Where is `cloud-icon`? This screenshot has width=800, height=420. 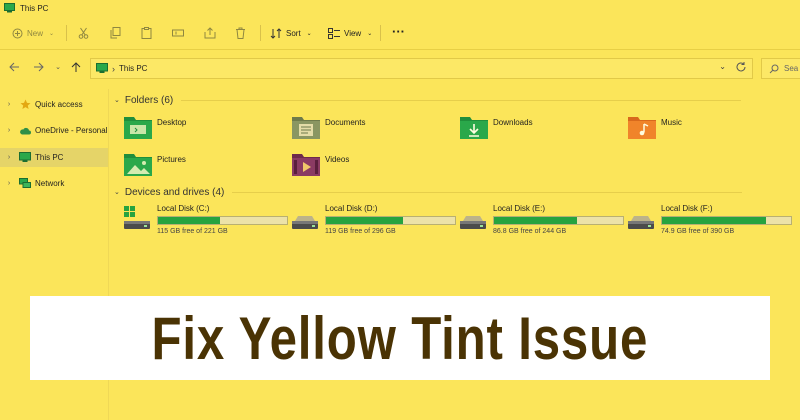 cloud-icon is located at coordinates (25, 131).